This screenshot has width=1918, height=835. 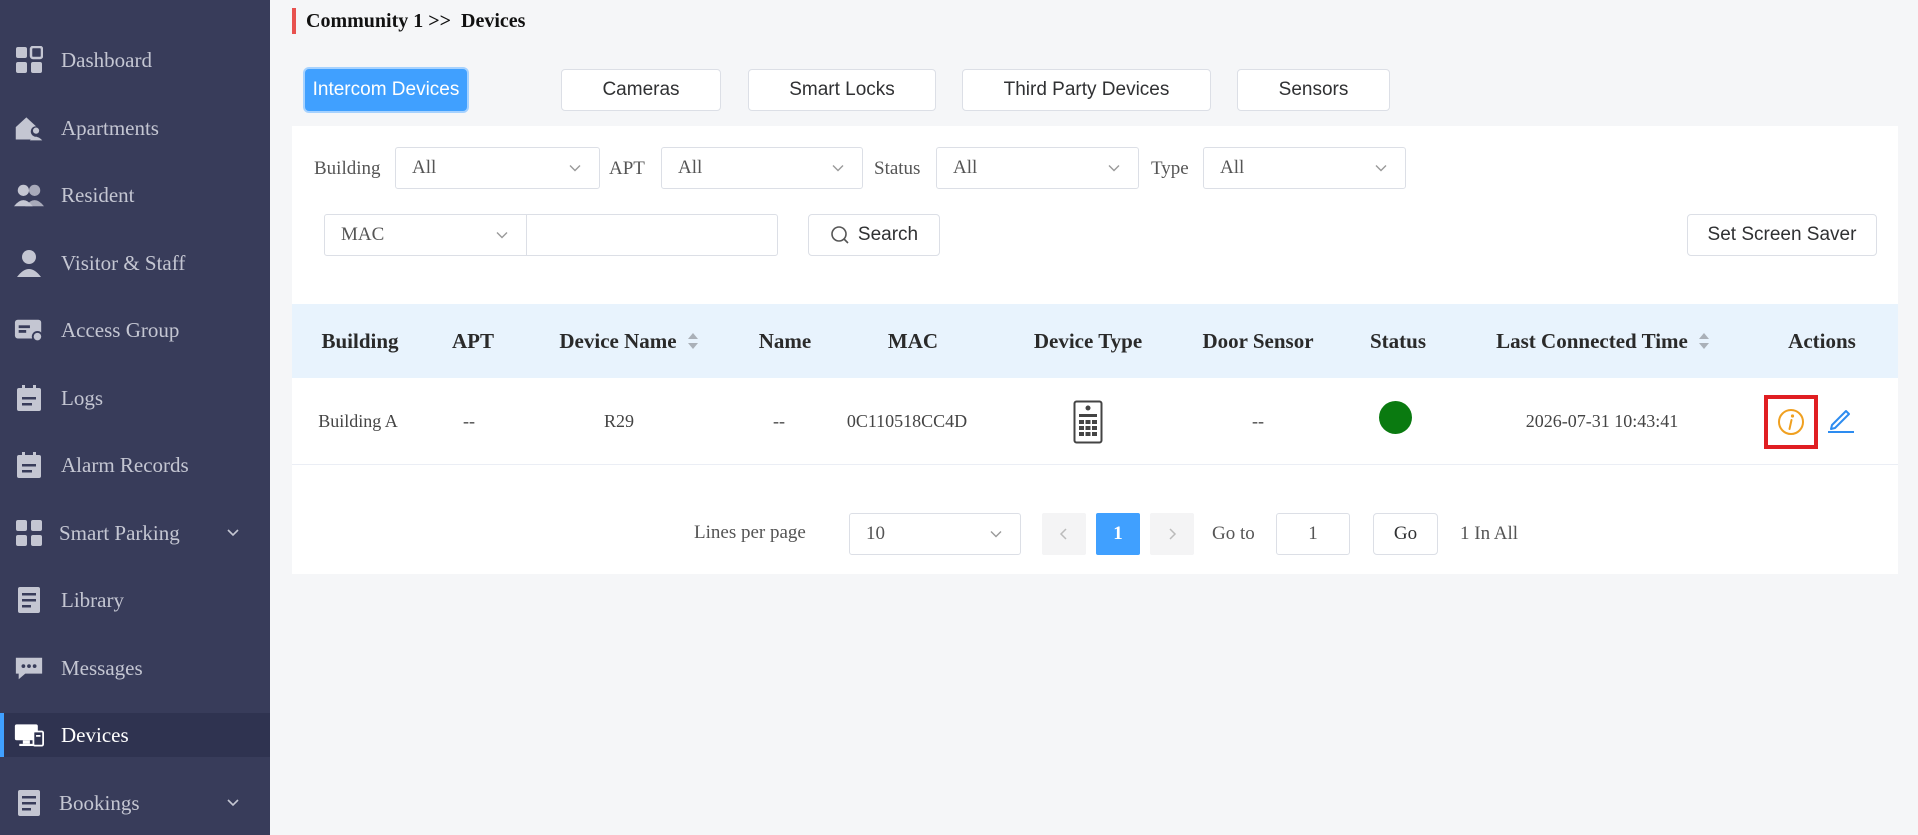 I want to click on building-filter-label: Building, so click(x=347, y=168).